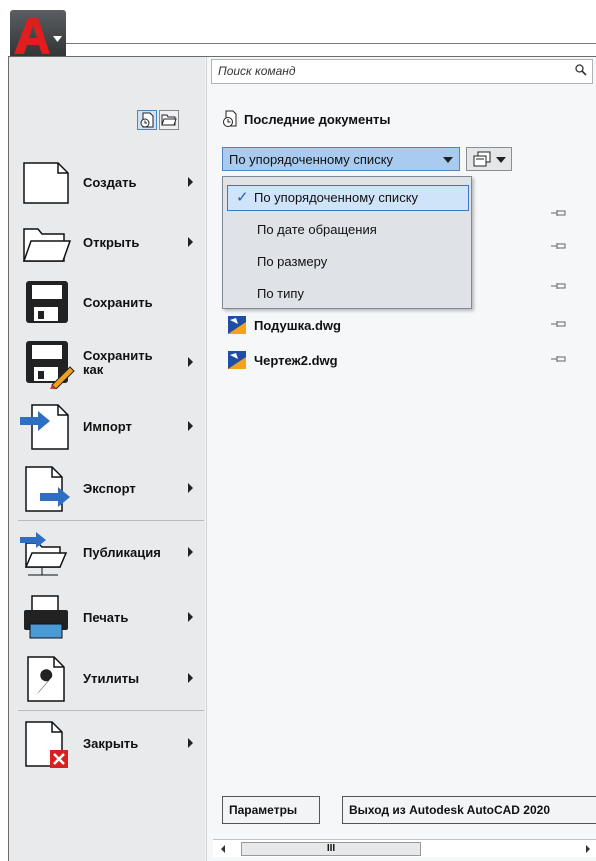 The width and height of the screenshot is (596, 861). What do you see at coordinates (581, 70) in the screenshot?
I see `search-icon` at bounding box center [581, 70].